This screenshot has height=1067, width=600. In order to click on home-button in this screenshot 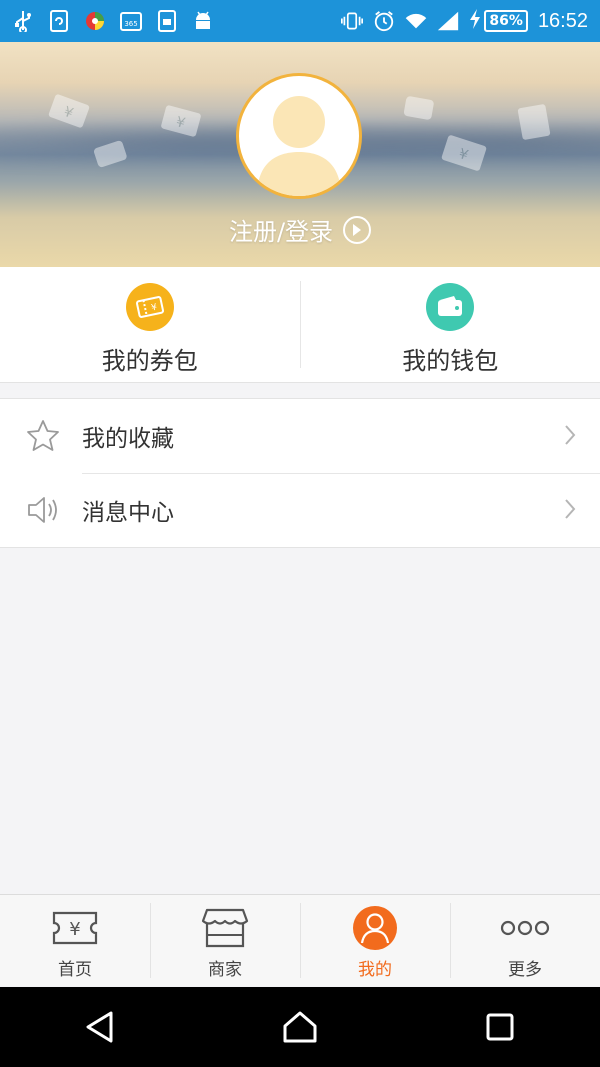, I will do `click(300, 1027)`.